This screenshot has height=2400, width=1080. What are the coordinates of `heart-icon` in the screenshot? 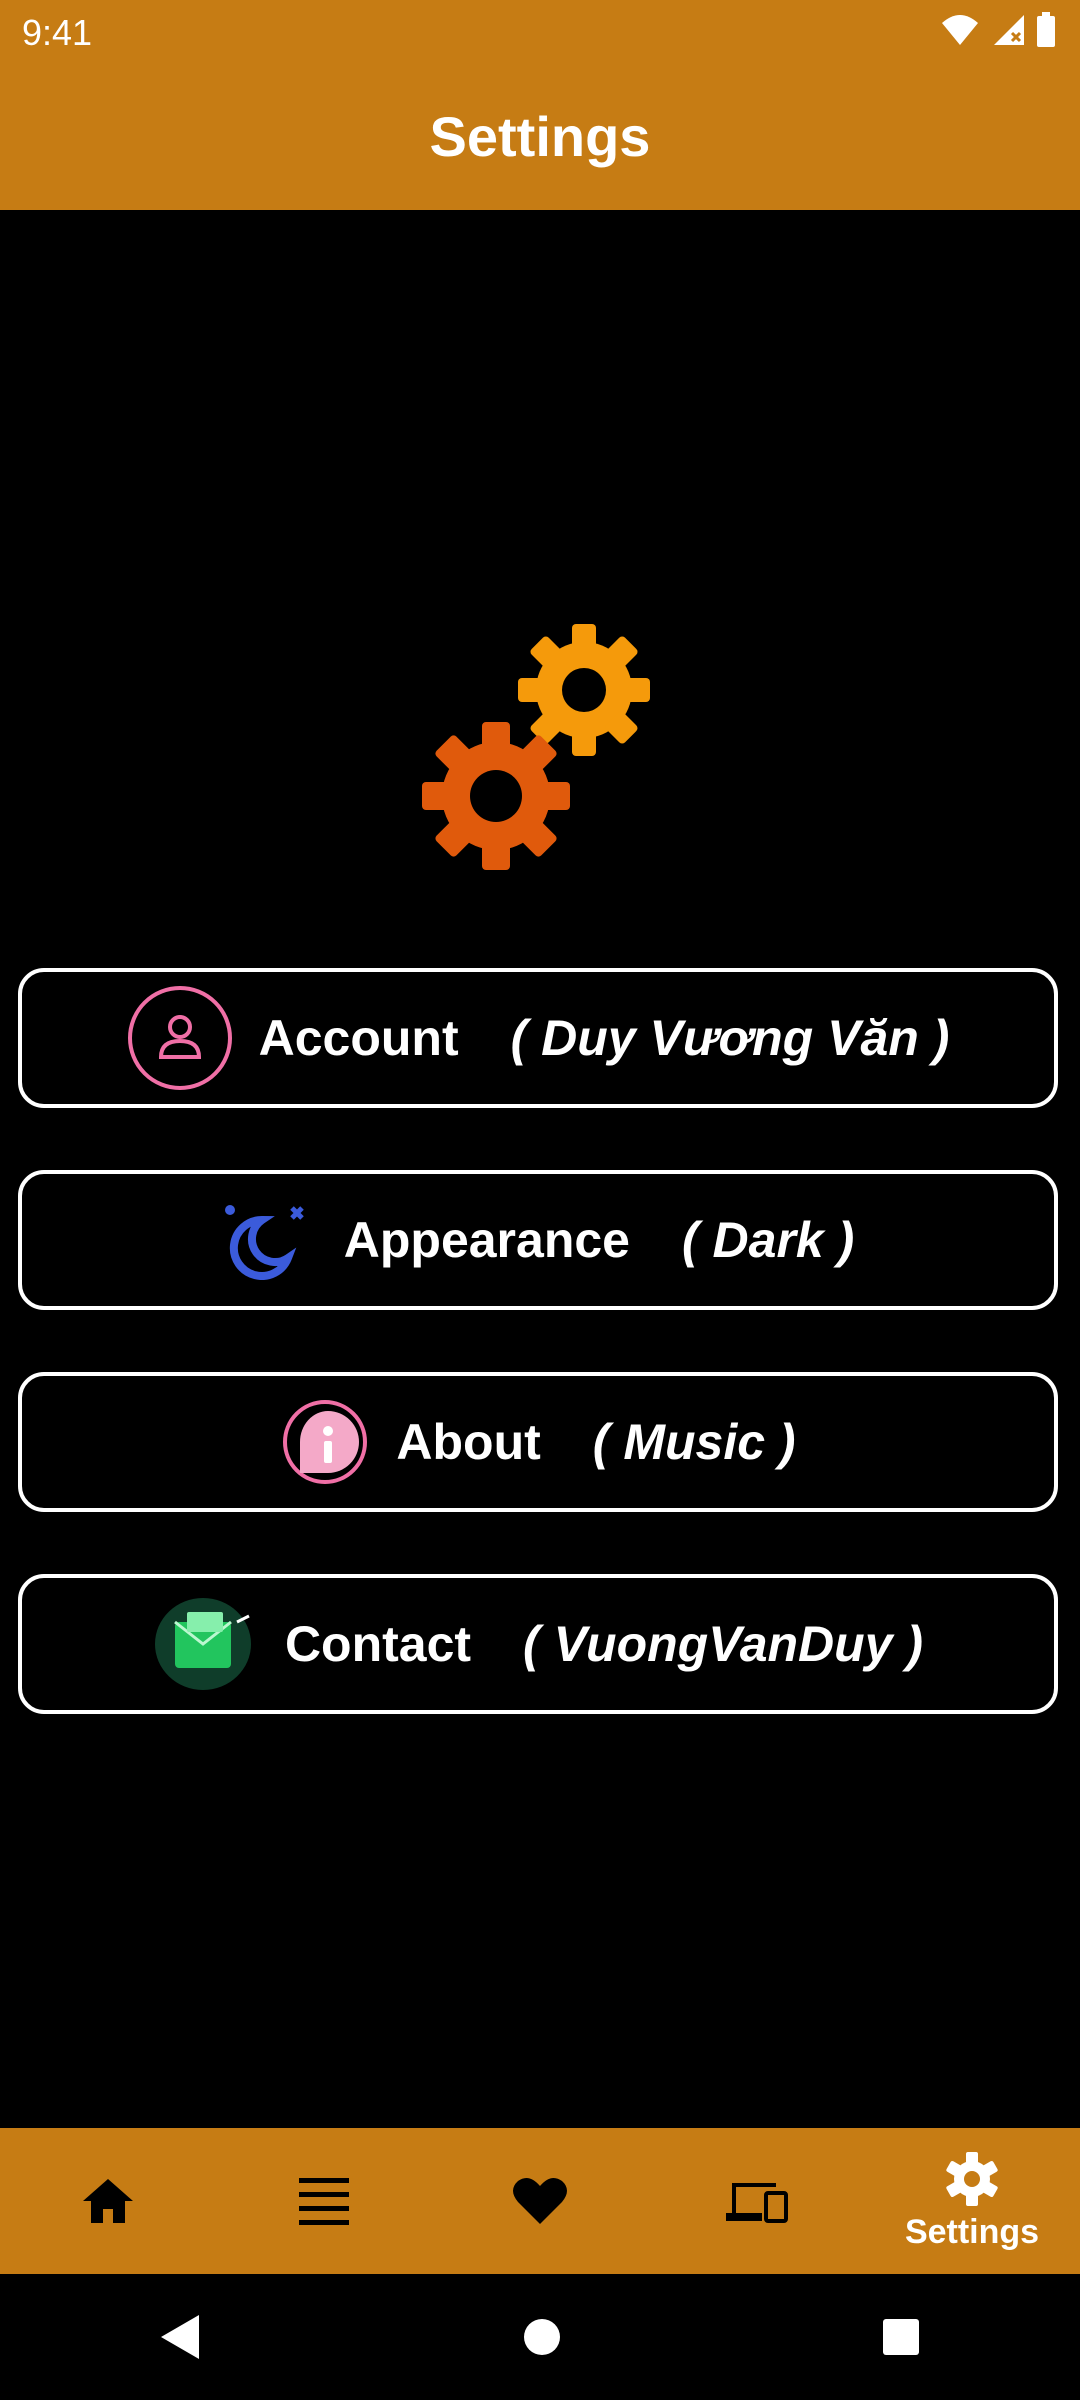 It's located at (540, 2200).